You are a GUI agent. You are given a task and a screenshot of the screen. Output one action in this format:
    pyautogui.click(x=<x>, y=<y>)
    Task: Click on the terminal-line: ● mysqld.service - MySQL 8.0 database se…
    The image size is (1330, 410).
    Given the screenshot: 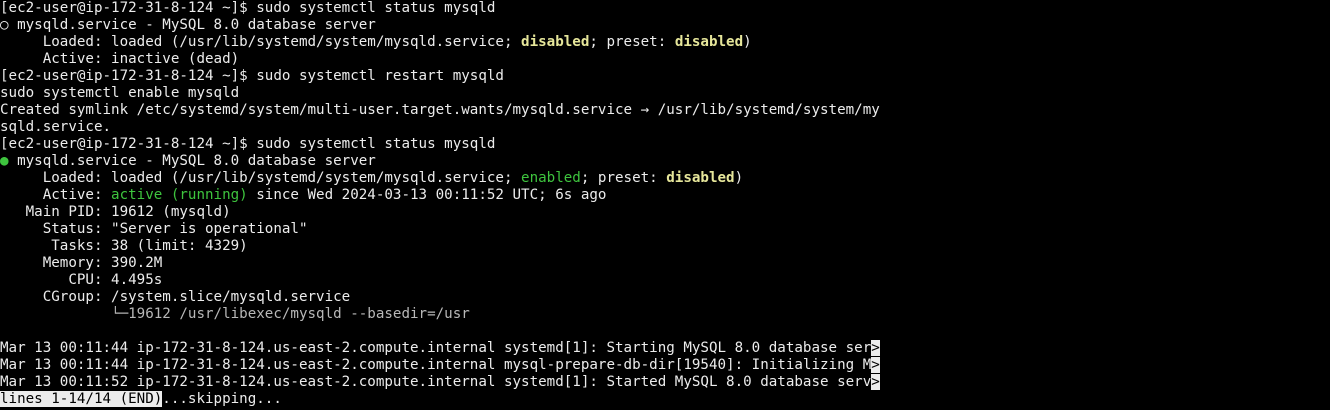 What is the action you would take?
    pyautogui.click(x=665, y=161)
    